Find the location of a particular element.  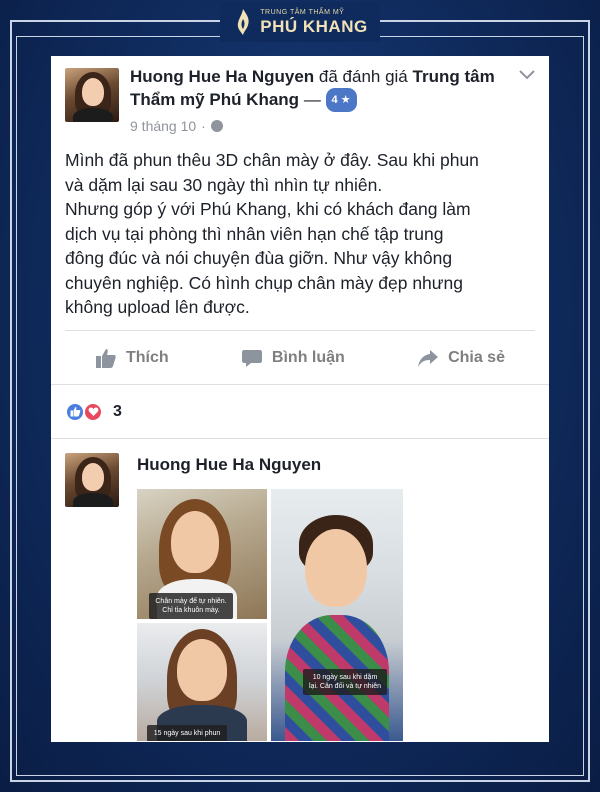

share-button: Chia sẻ is located at coordinates (461, 358).